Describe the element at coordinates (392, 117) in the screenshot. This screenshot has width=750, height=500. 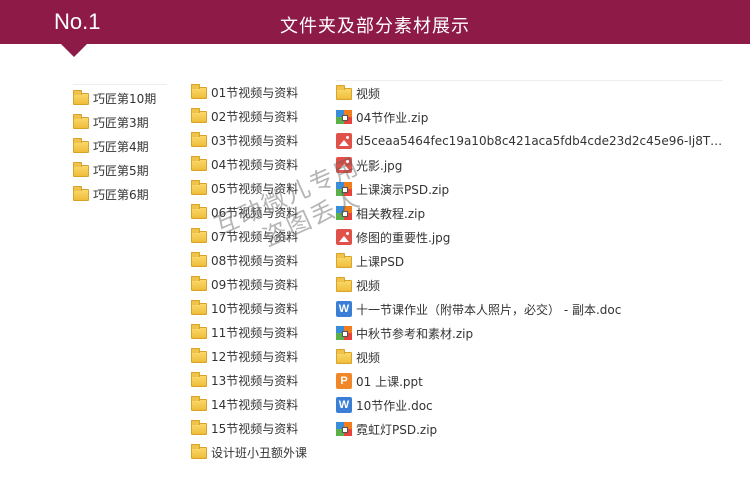
I see `file-item-label: 04节作业.zip` at that location.